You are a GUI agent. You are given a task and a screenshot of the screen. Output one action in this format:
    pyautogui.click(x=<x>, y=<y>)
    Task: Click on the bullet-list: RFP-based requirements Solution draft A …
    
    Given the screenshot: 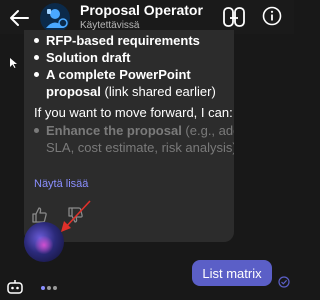 What is the action you would take?
    pyautogui.click(x=134, y=66)
    